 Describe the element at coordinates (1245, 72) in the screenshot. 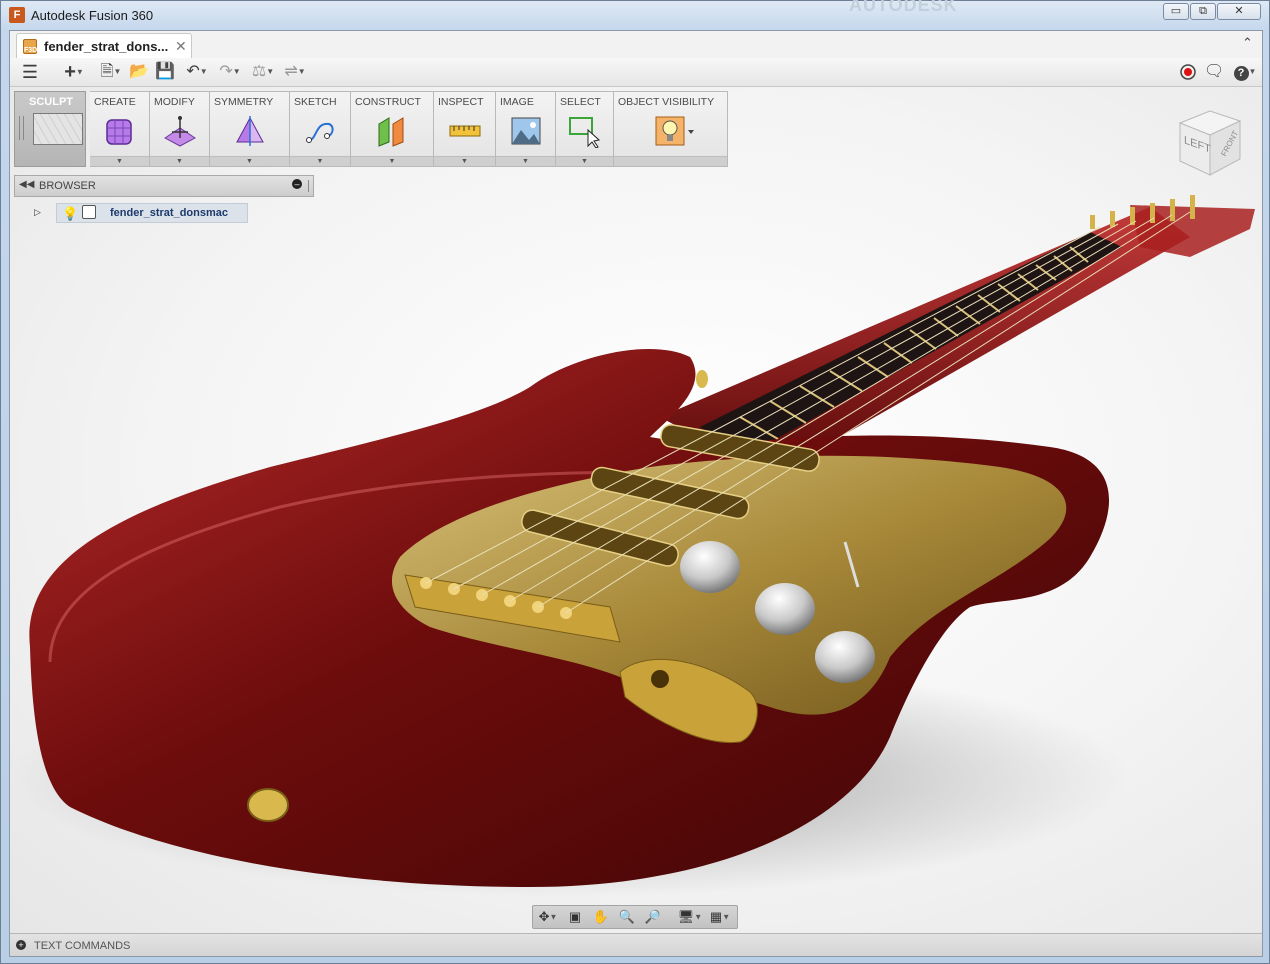

I see `help-icon: ? ▼` at that location.